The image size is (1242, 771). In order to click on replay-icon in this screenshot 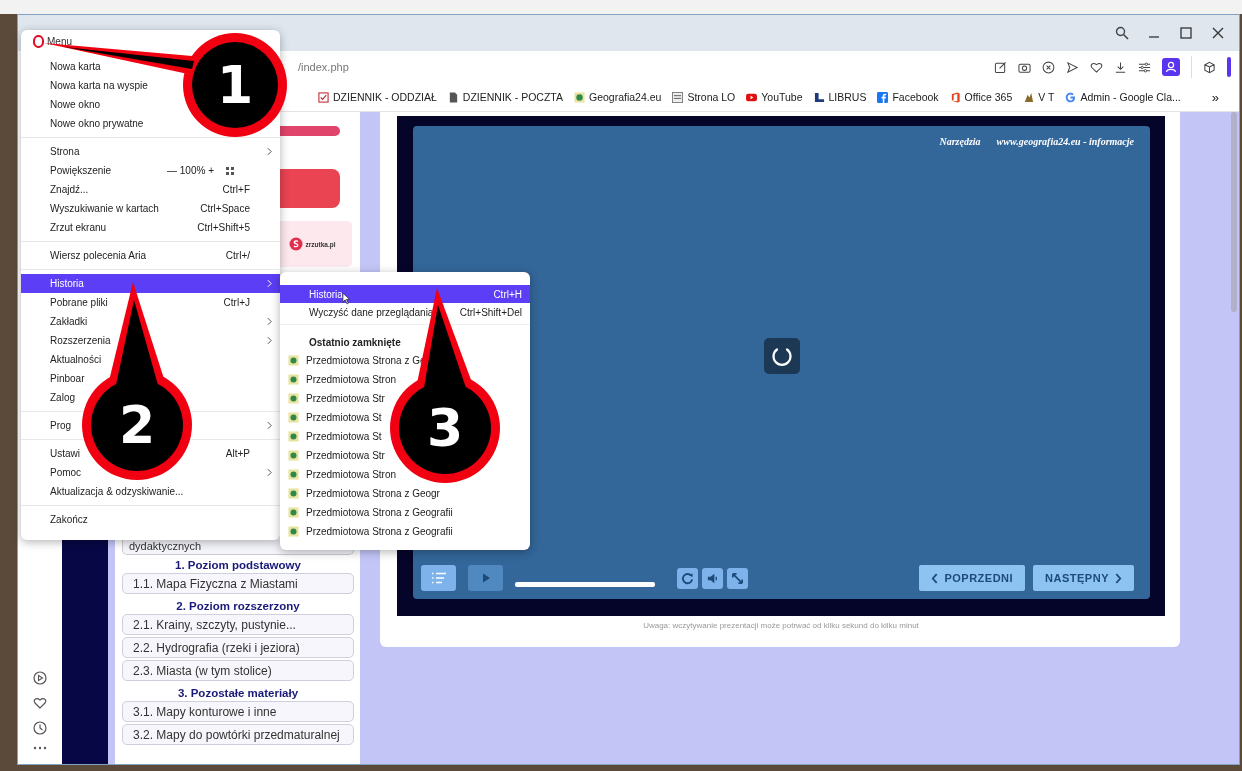, I will do `click(687, 578)`.